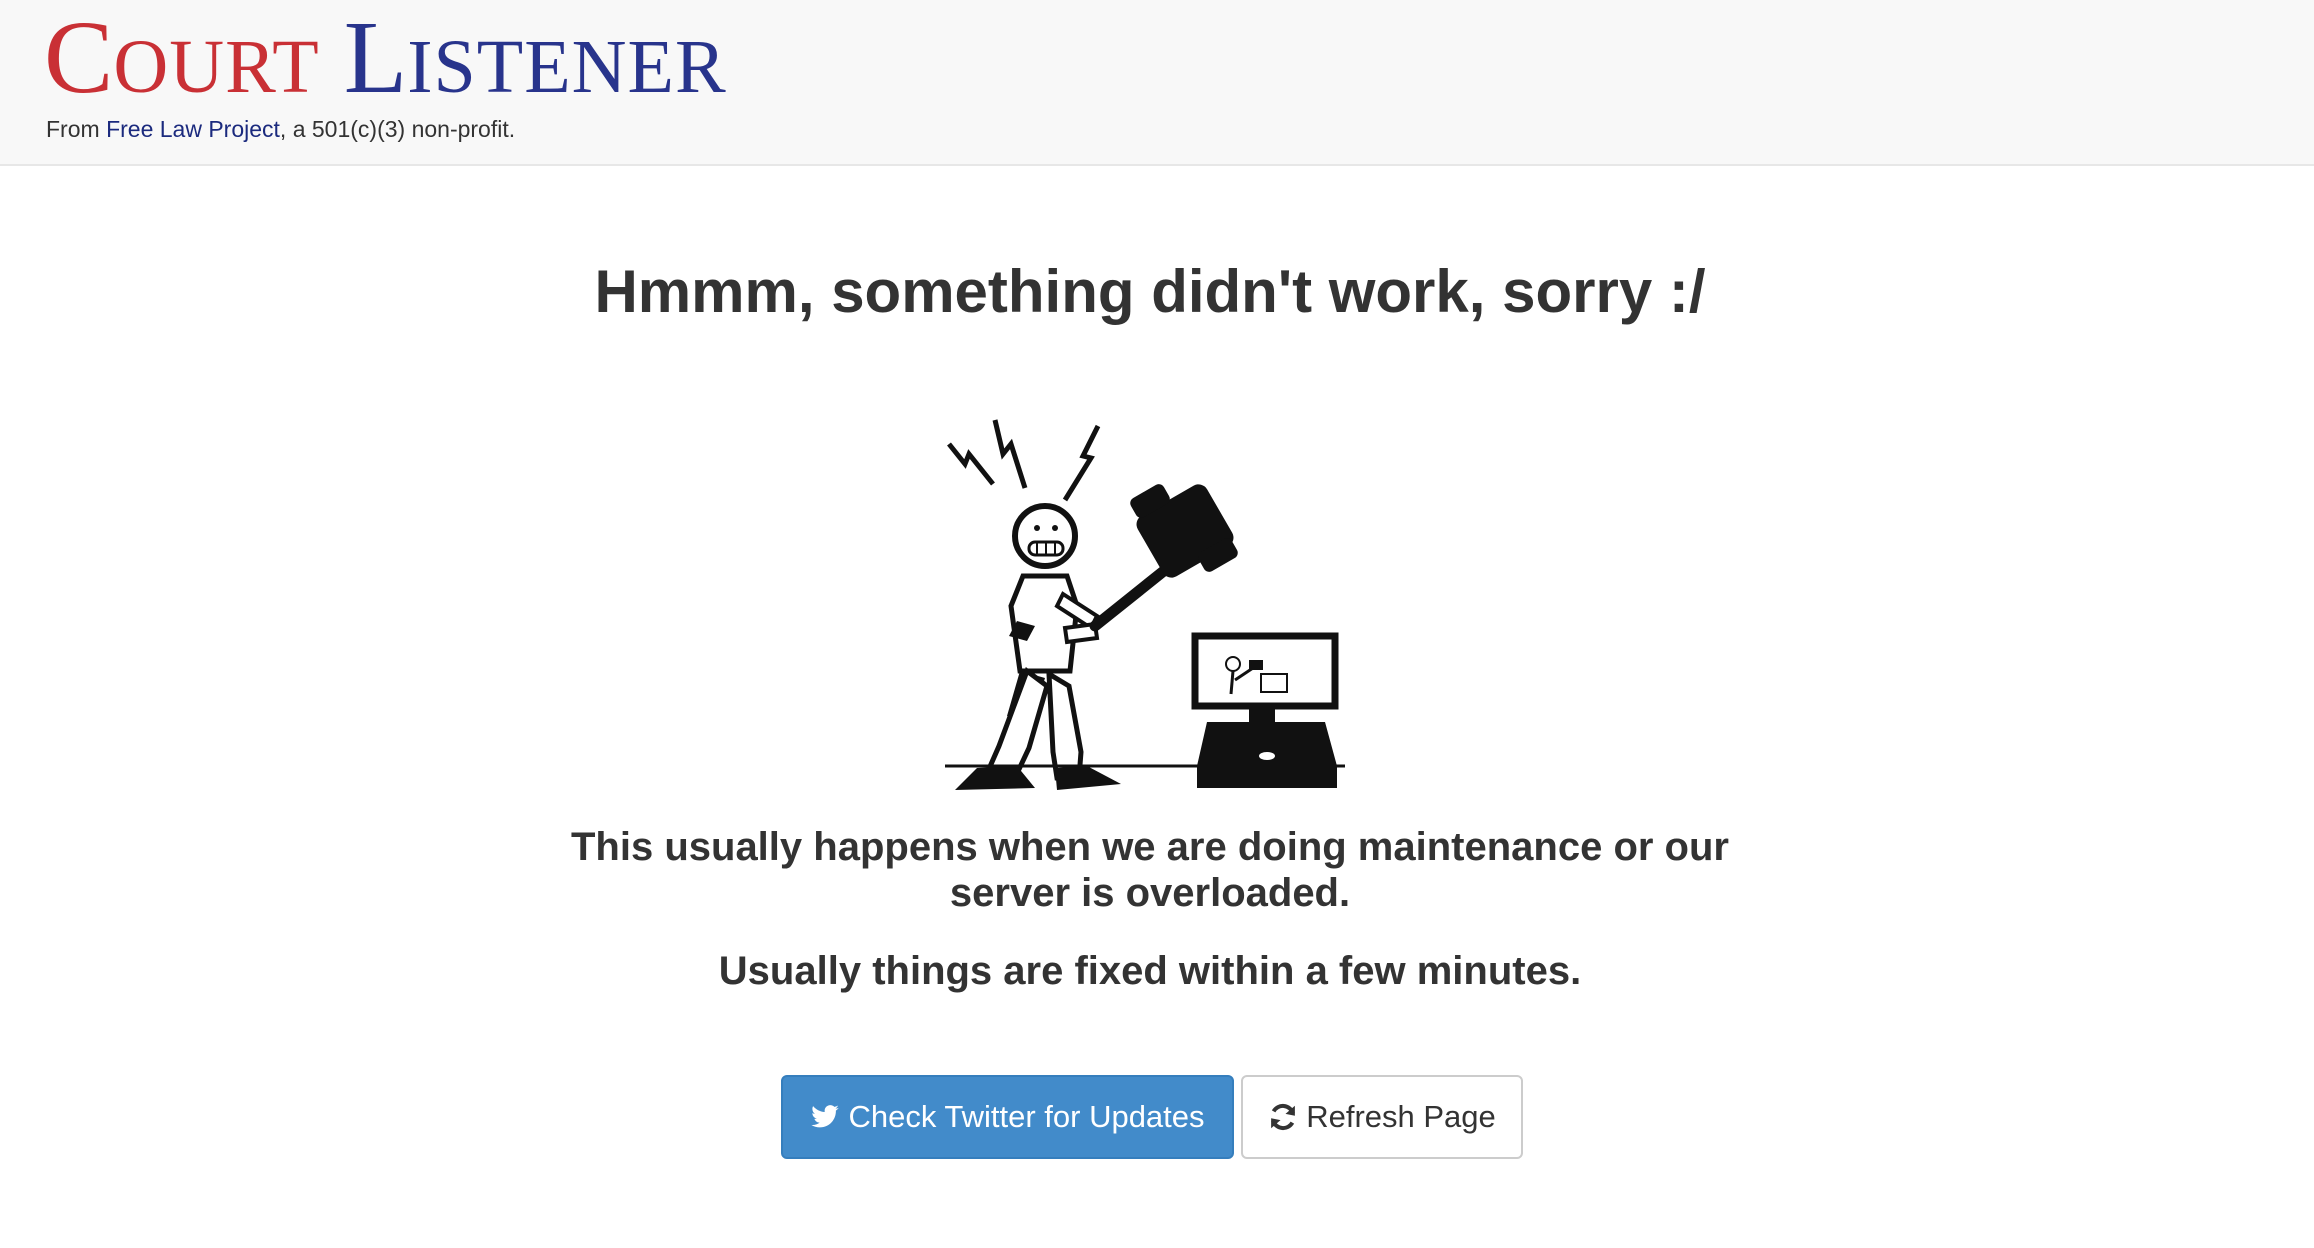 The width and height of the screenshot is (2314, 1248). I want to click on person-leg, so click(1065, 725).